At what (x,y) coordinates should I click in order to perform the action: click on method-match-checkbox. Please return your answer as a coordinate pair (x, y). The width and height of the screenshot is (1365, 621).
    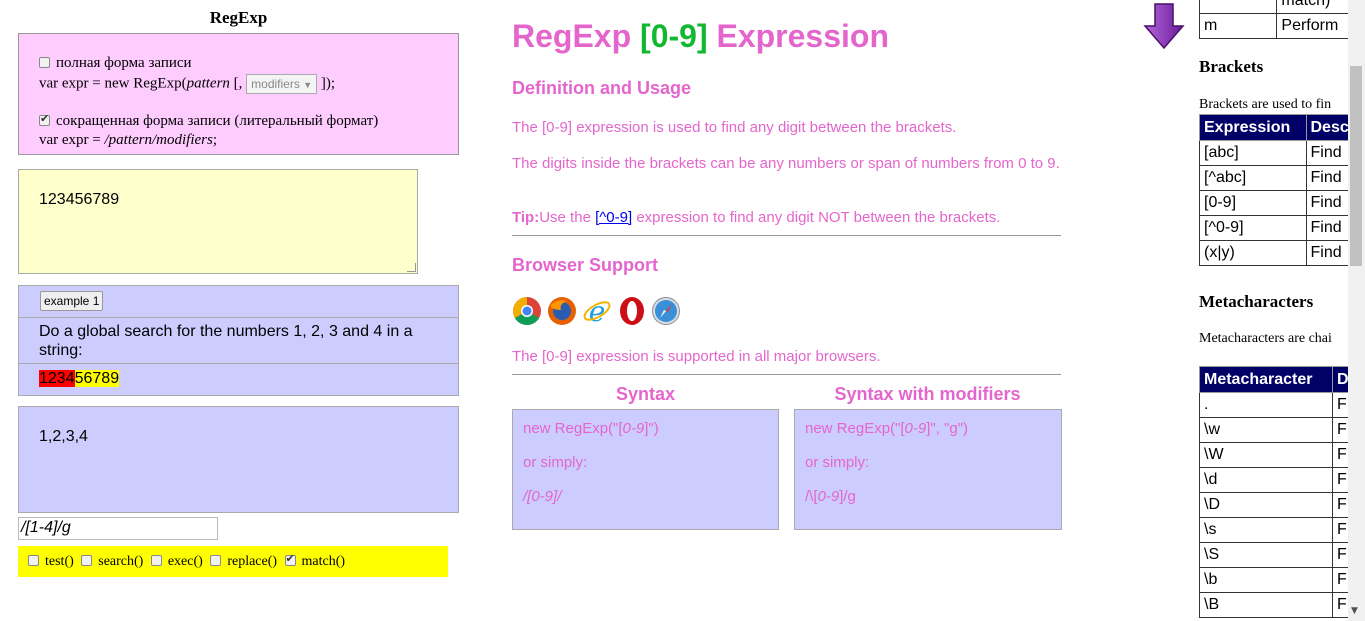
    Looking at the image, I should click on (290, 559).